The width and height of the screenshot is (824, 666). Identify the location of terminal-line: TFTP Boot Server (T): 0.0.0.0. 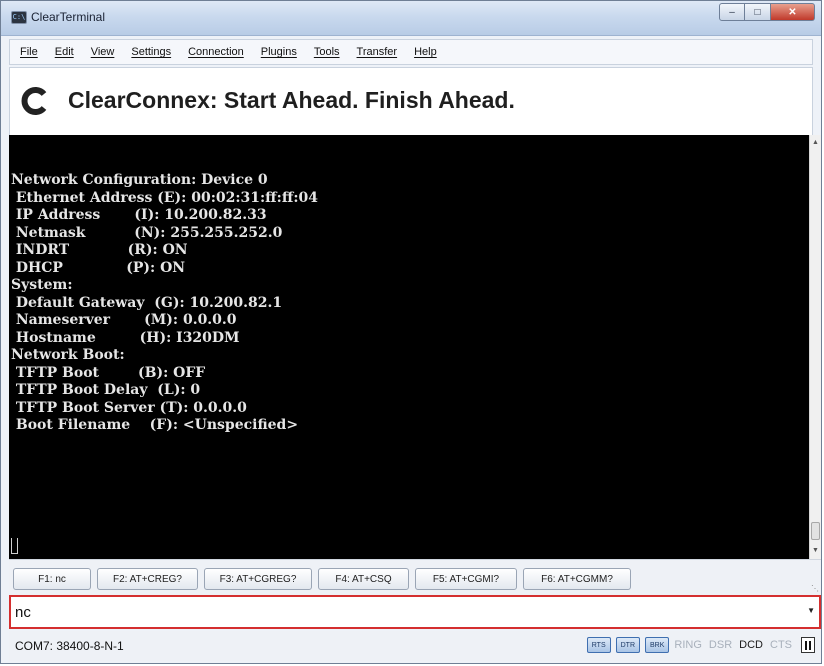
(129, 407).